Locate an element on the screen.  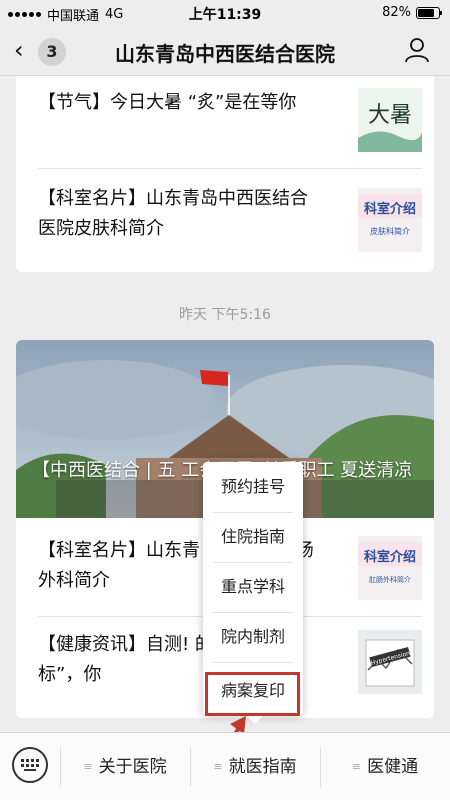
article-item: 【科室名片】山东青岛中西医结合医院皮肤科简介 科室介绍 皮肤科简介 is located at coordinates (230, 218).